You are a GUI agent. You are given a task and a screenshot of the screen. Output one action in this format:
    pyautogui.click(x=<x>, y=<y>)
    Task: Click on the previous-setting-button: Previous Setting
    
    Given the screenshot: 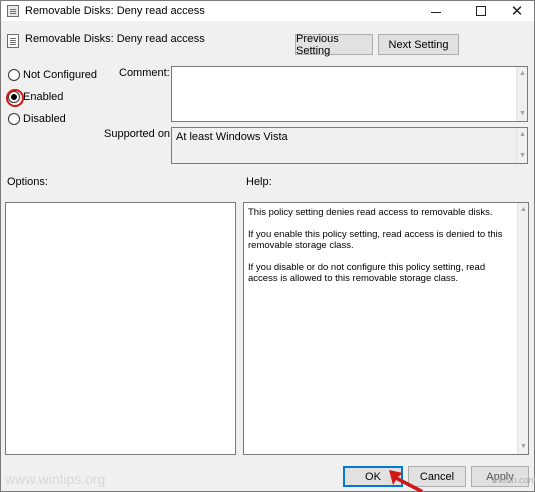 What is the action you would take?
    pyautogui.click(x=334, y=45)
    